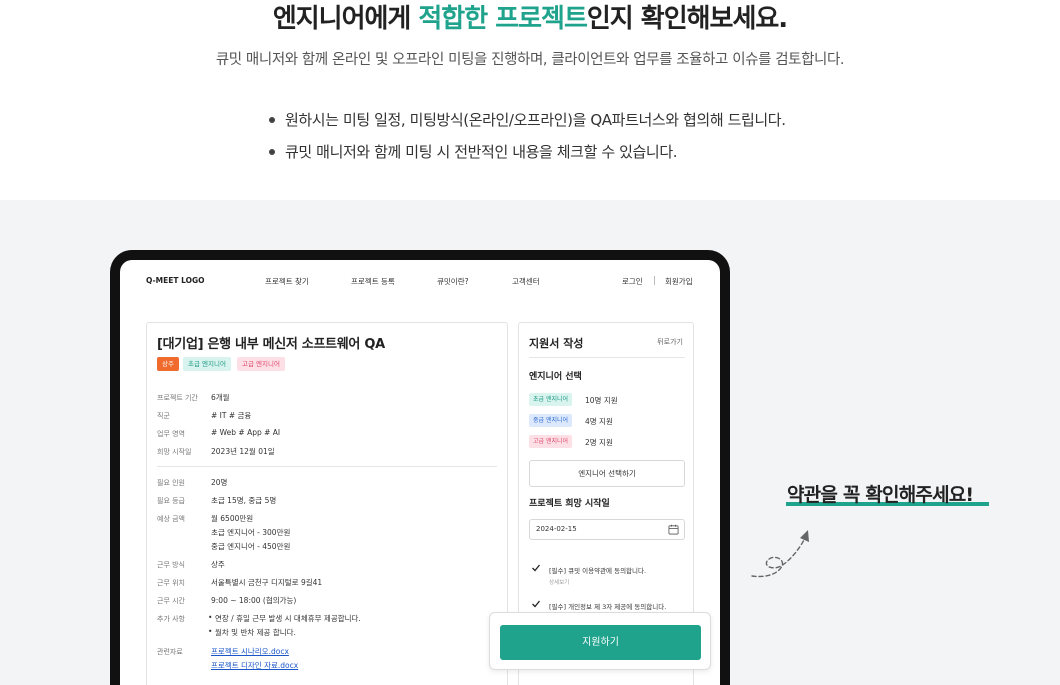  Describe the element at coordinates (673, 529) in the screenshot. I see `calendar-icon` at that location.